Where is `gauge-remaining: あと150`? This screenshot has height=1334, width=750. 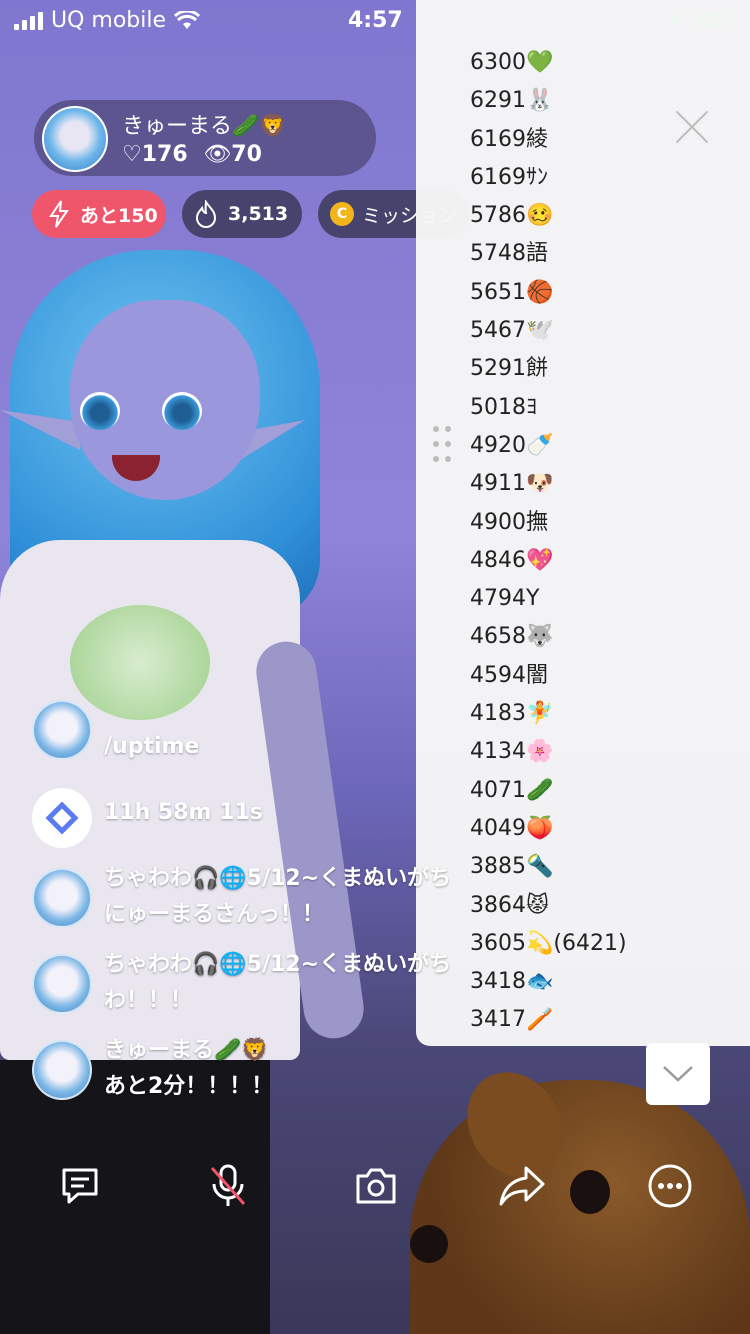
gauge-remaining: あと150 is located at coordinates (119, 215).